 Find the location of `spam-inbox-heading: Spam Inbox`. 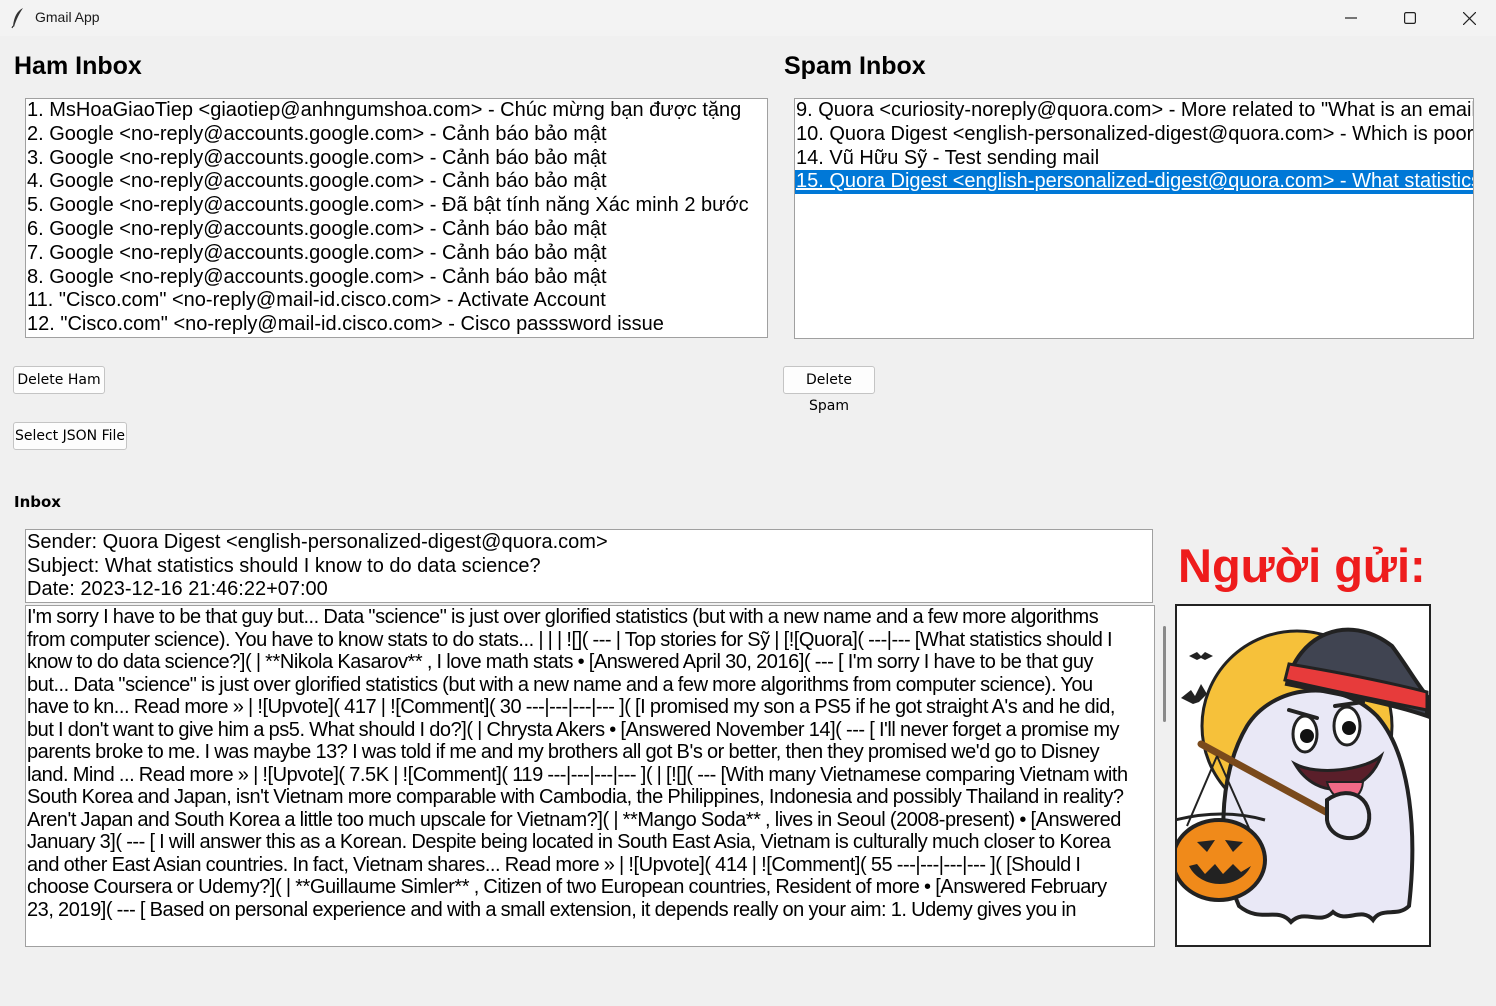

spam-inbox-heading: Spam Inbox is located at coordinates (855, 66).